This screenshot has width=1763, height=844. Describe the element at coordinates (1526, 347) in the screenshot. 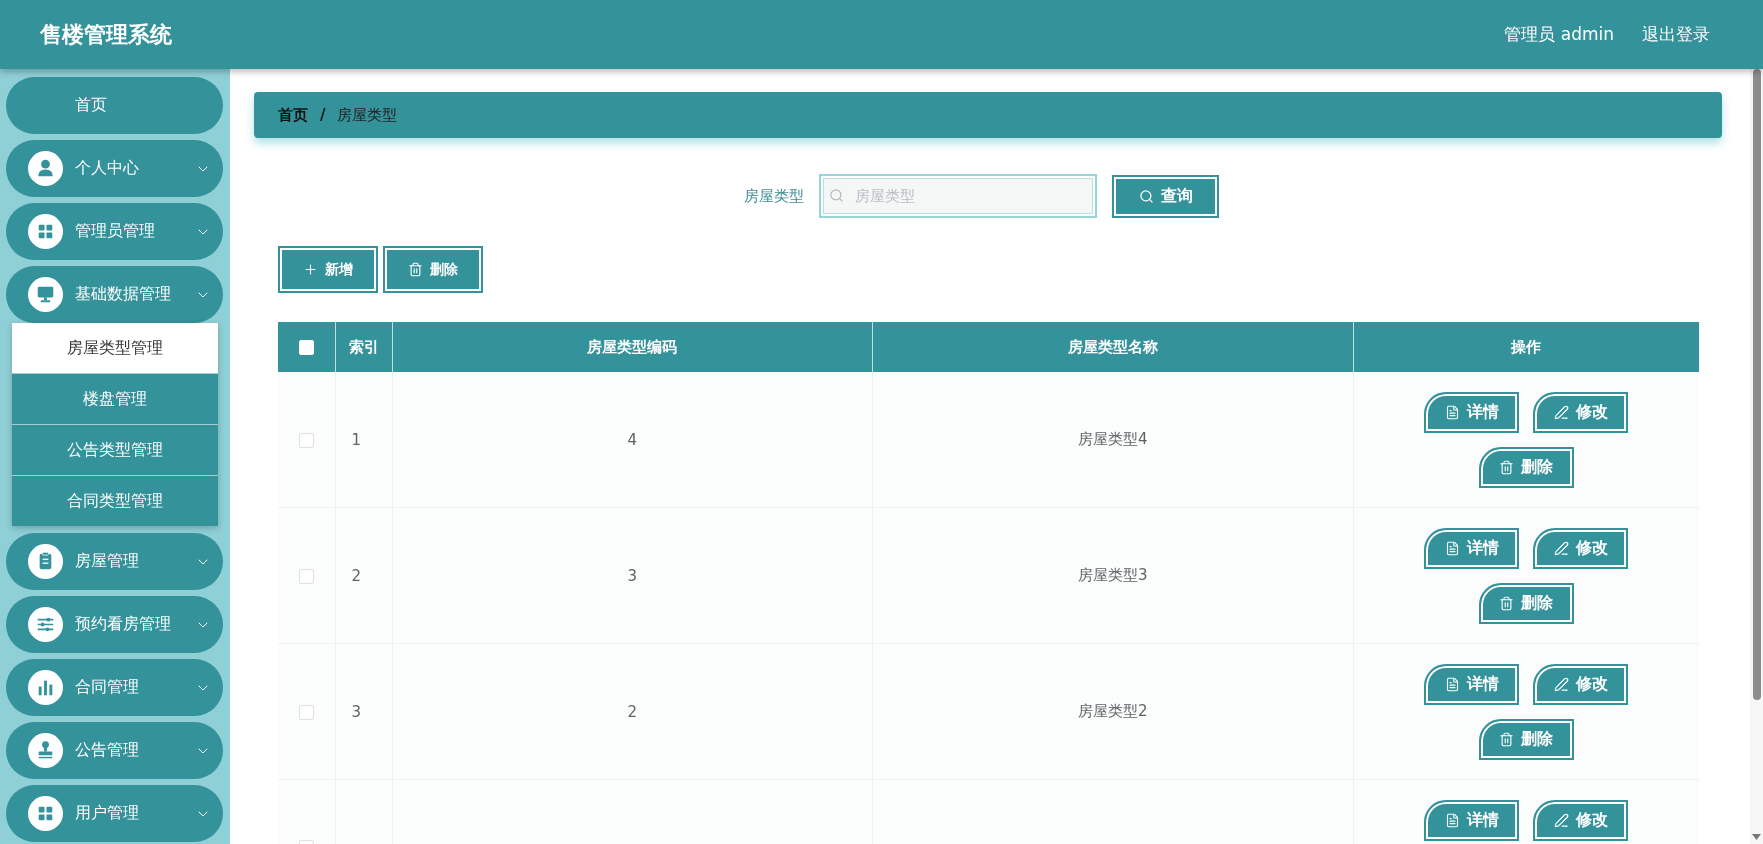

I see `column-header: 操作` at that location.